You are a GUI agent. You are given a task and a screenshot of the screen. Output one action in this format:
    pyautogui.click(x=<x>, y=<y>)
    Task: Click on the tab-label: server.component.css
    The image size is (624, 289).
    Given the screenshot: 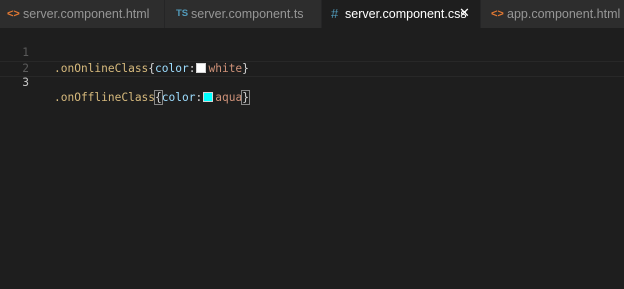 What is the action you would take?
    pyautogui.click(x=406, y=14)
    